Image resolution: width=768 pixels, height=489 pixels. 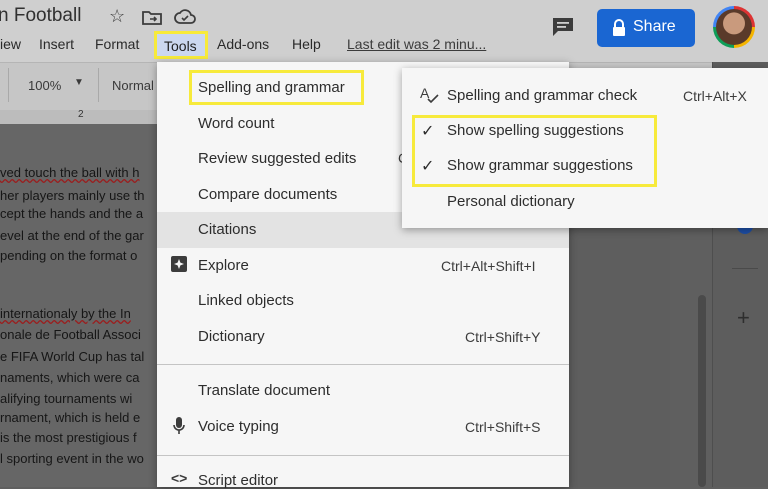 What do you see at coordinates (488, 266) in the screenshot?
I see `explore-shortcut: Ctrl+Alt+Shift+I` at bounding box center [488, 266].